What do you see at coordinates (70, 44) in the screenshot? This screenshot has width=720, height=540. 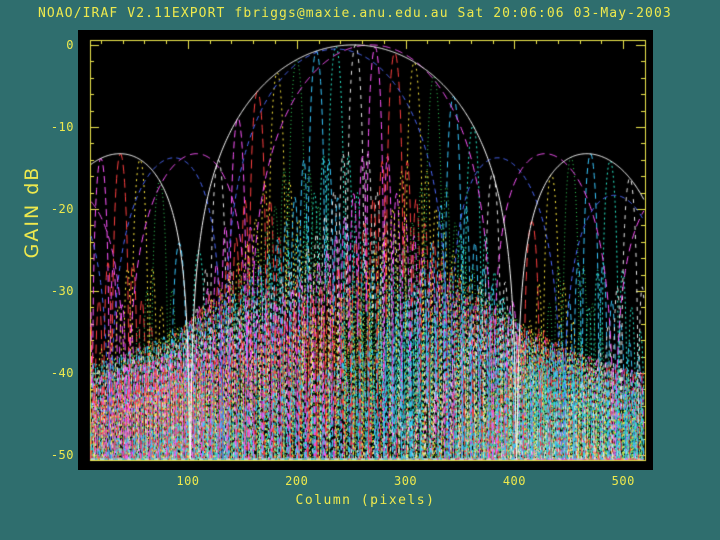 I see `y-tick-label: 0` at bounding box center [70, 44].